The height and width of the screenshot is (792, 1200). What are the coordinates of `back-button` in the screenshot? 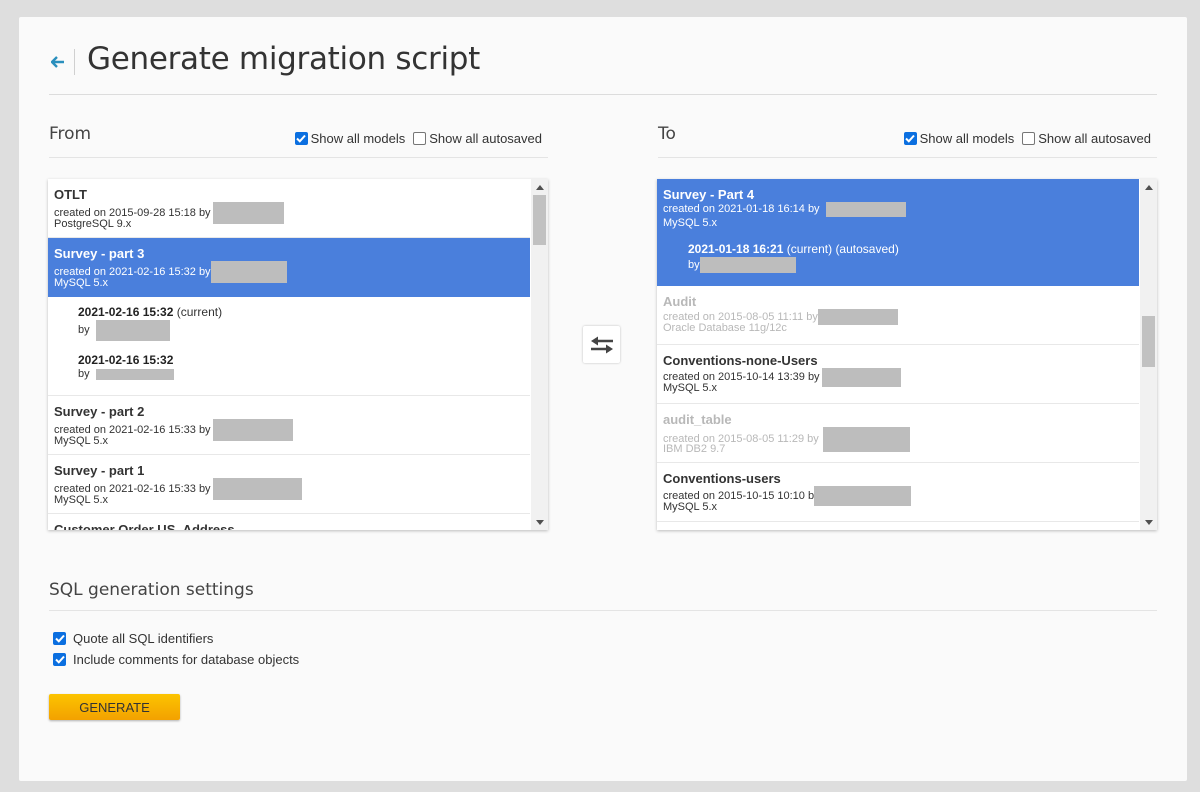 It's located at (60, 62).